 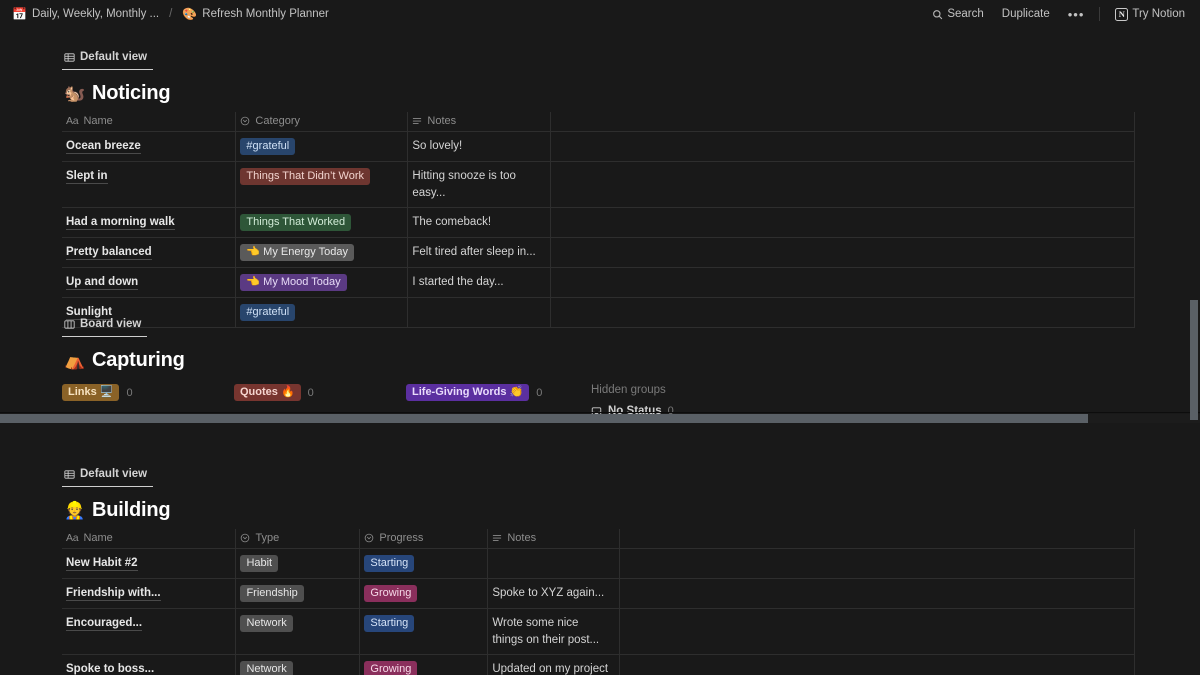 I want to click on search-icon, so click(x=937, y=14).